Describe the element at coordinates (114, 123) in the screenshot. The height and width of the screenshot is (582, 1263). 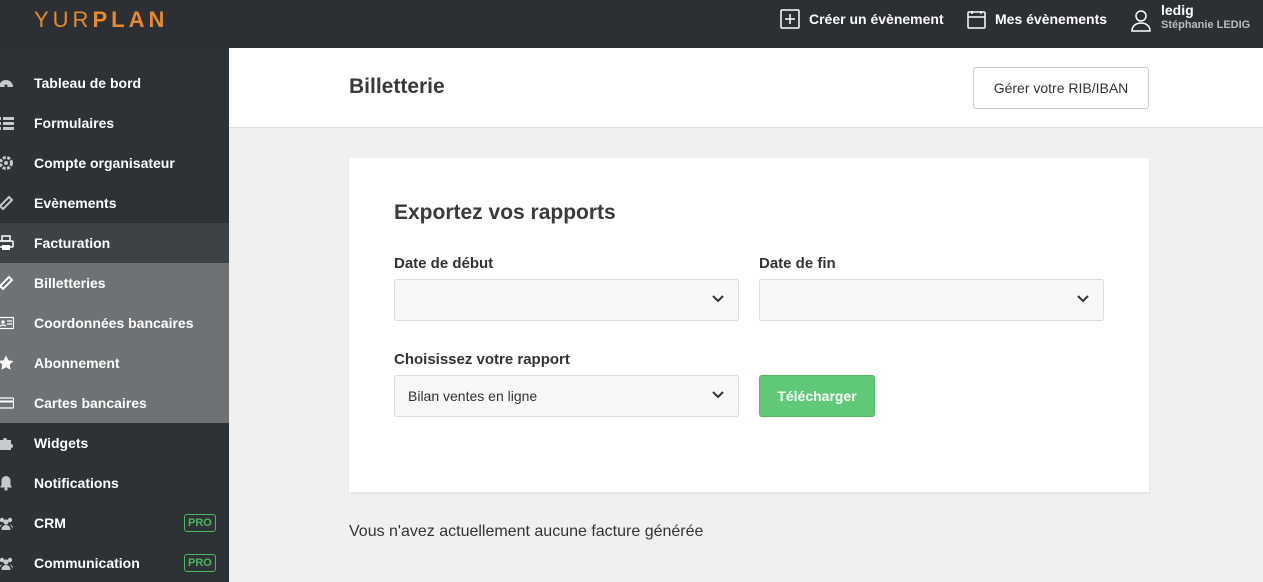
I see `sidebar-item-forms: Formulaires` at that location.